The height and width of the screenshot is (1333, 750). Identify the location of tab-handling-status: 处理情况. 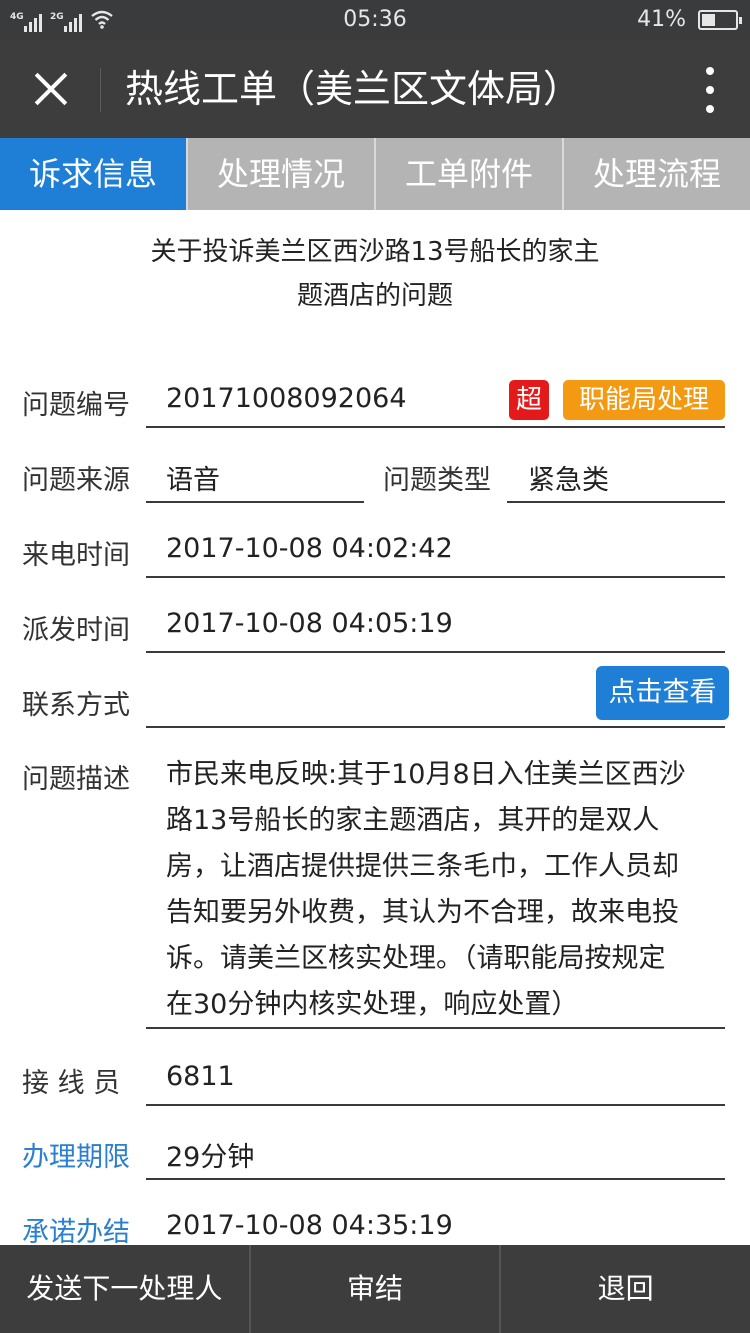
(282, 174).